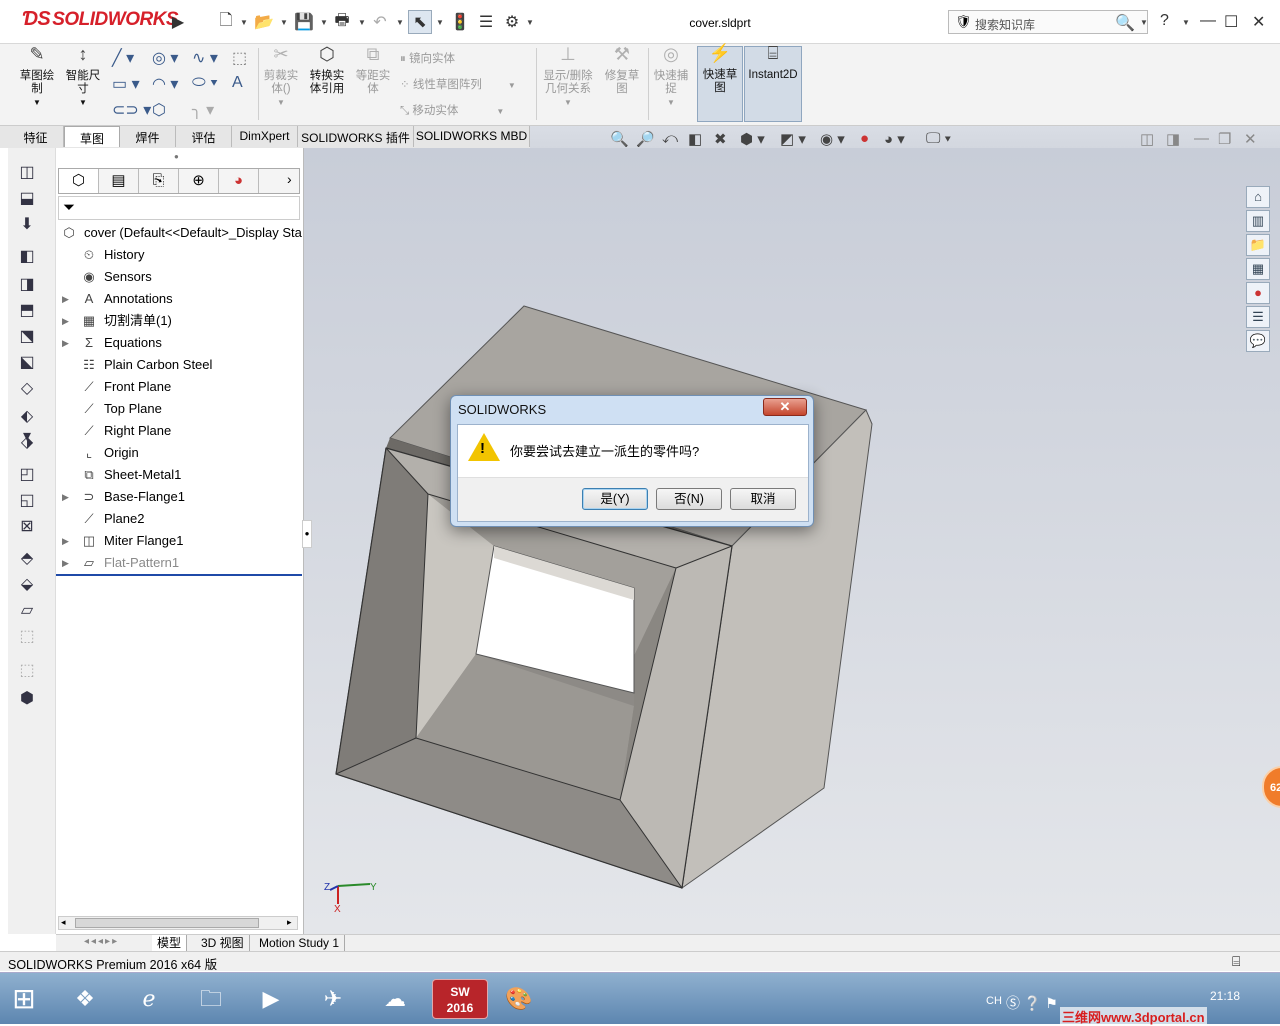 The image size is (1280, 1026). I want to click on tree-item-base-flange: ▶ ⊃ Base-Flange1, so click(123, 497).